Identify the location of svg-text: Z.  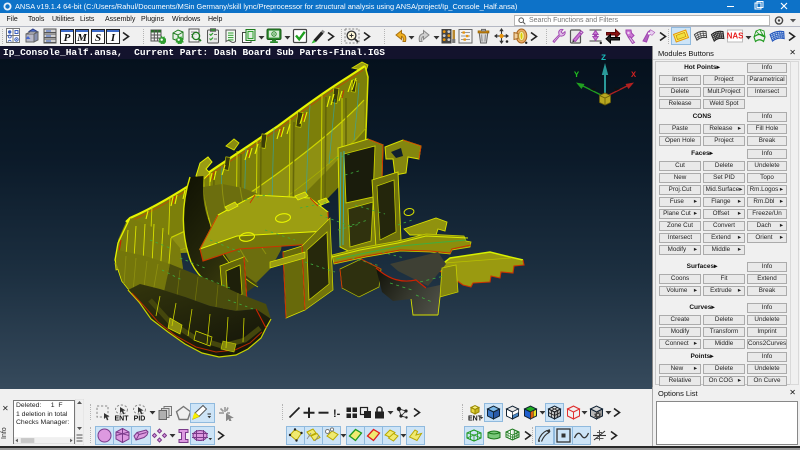
(603, 58).